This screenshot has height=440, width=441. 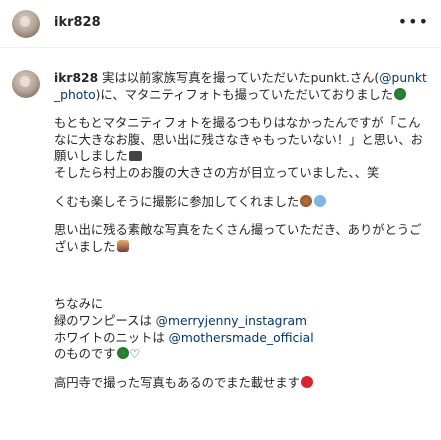 I want to click on snowflake-emoji-icon, so click(x=320, y=200).